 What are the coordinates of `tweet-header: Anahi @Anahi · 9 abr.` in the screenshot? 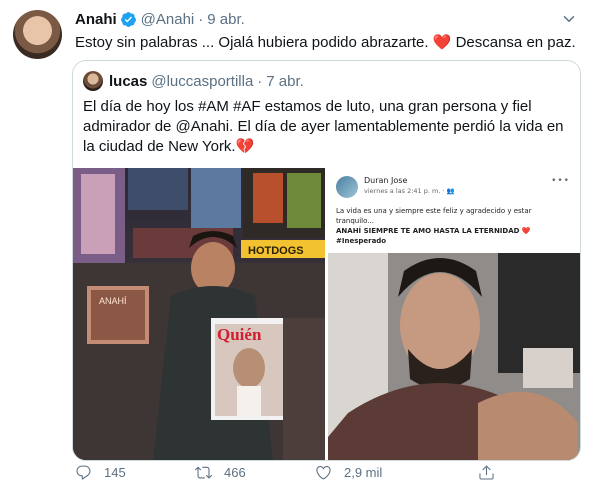 It's located at (160, 19).